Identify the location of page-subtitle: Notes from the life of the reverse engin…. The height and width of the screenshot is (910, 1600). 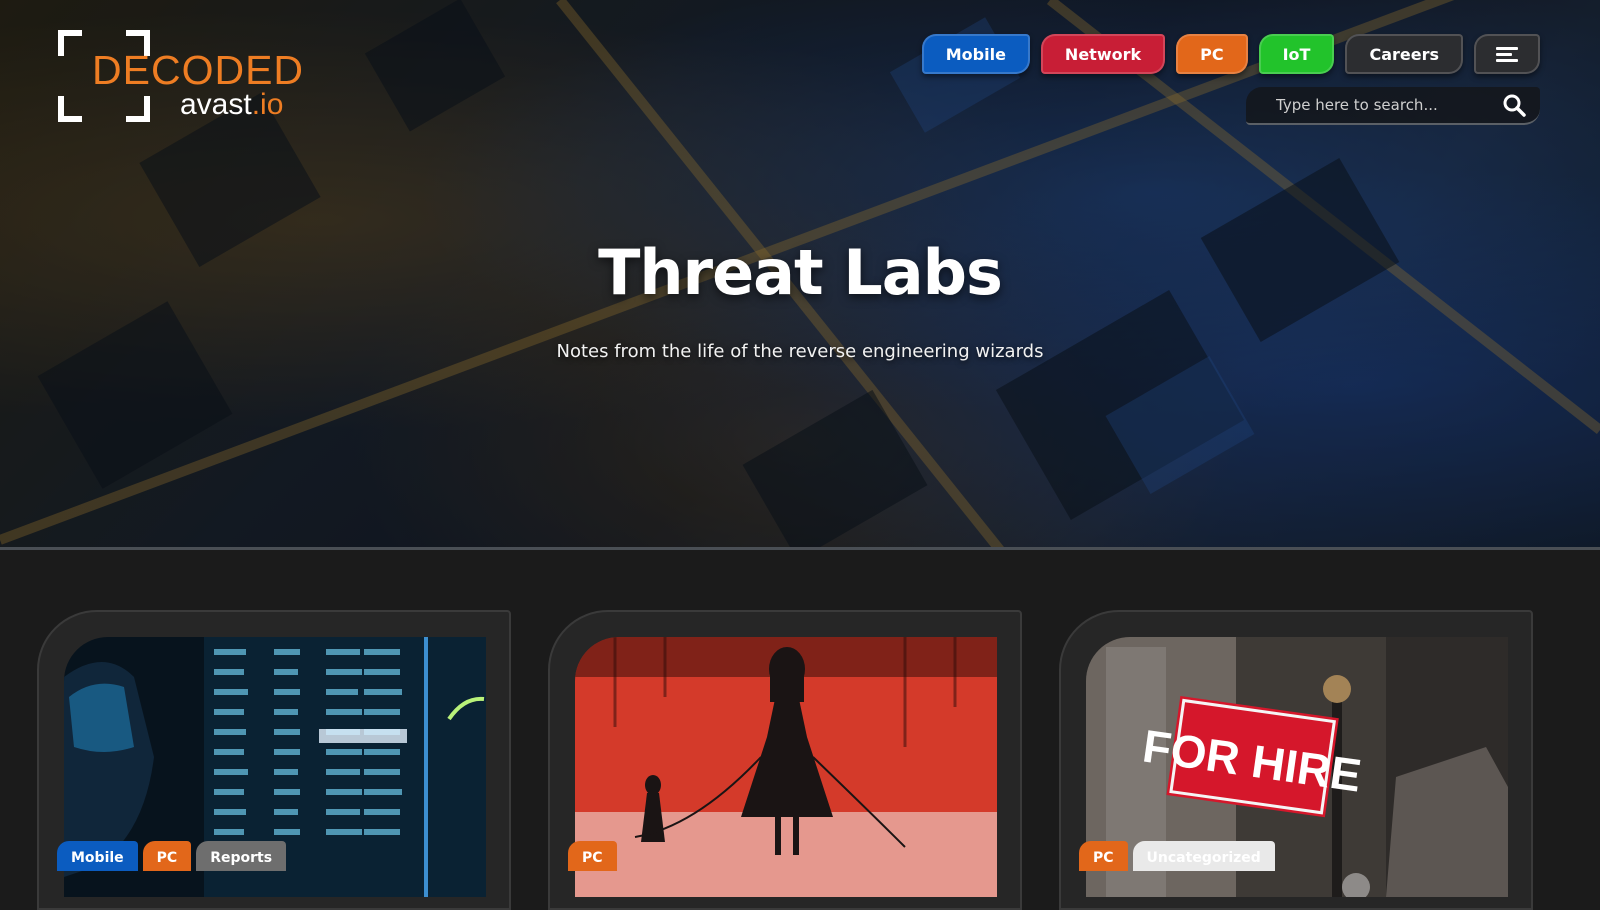
(800, 351).